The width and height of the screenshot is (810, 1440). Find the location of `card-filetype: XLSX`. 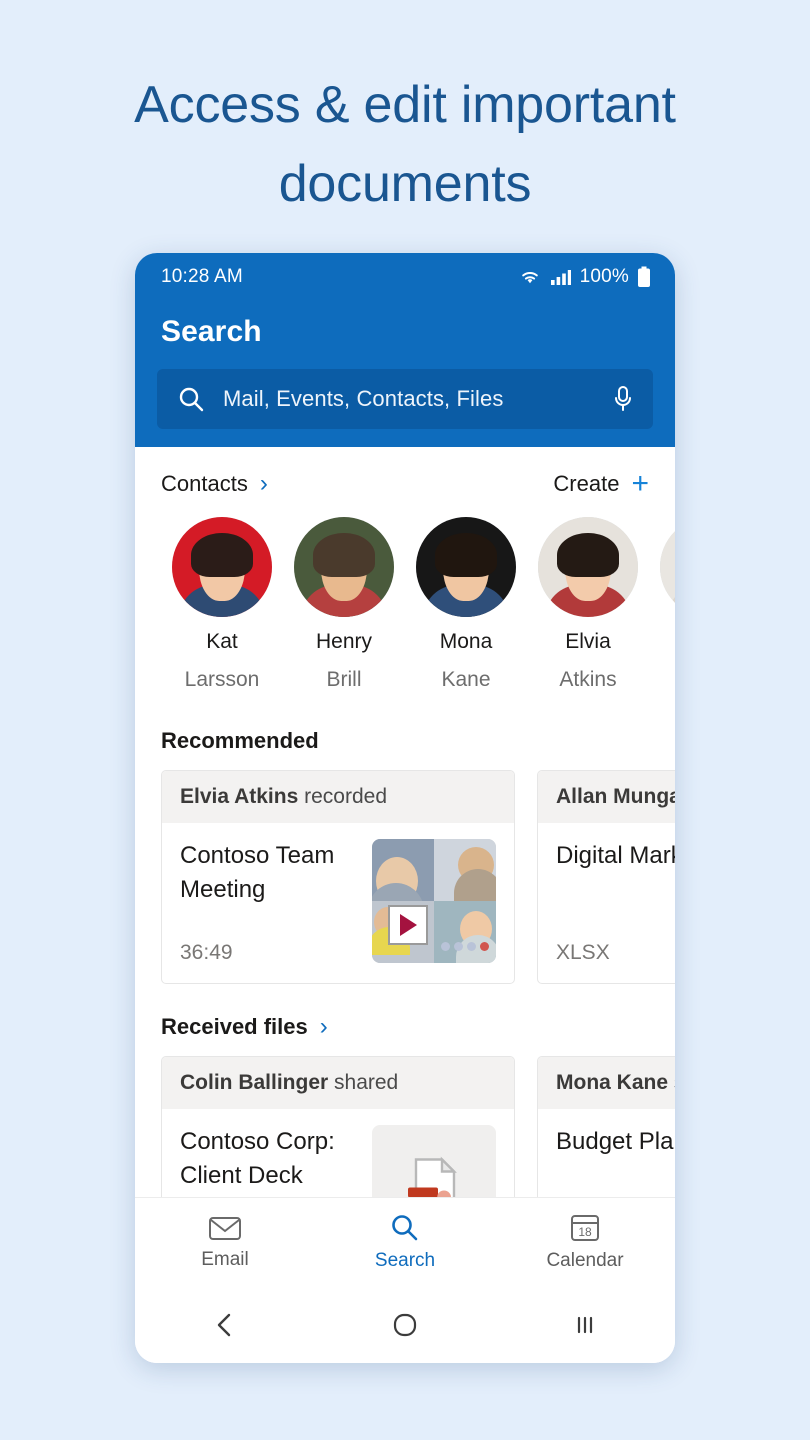

card-filetype: XLSX is located at coordinates (583, 952).